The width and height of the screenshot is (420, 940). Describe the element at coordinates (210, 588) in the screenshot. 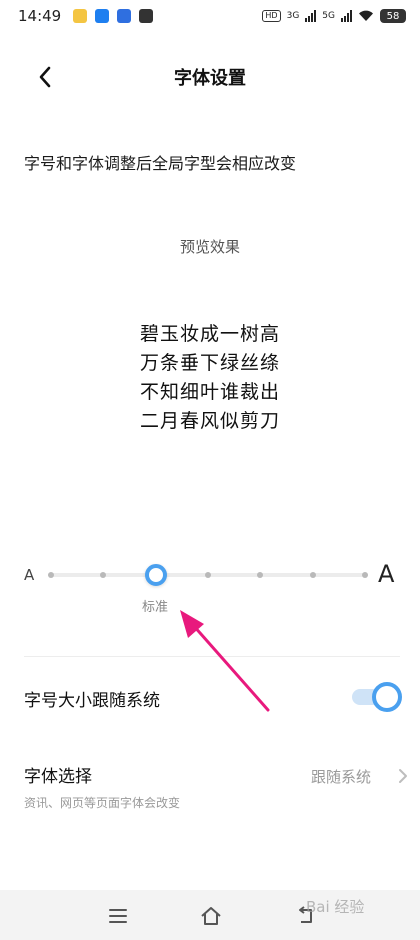

I see `font-size-slider: A A 标准` at that location.